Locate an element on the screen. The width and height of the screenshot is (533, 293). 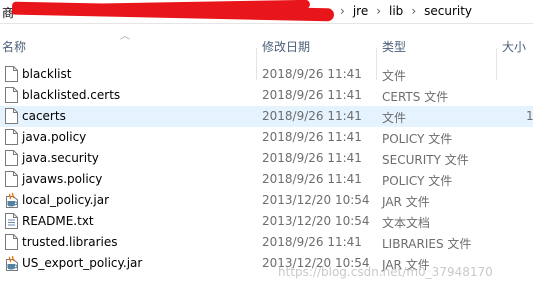
file-name: README.txt is located at coordinates (58, 221).